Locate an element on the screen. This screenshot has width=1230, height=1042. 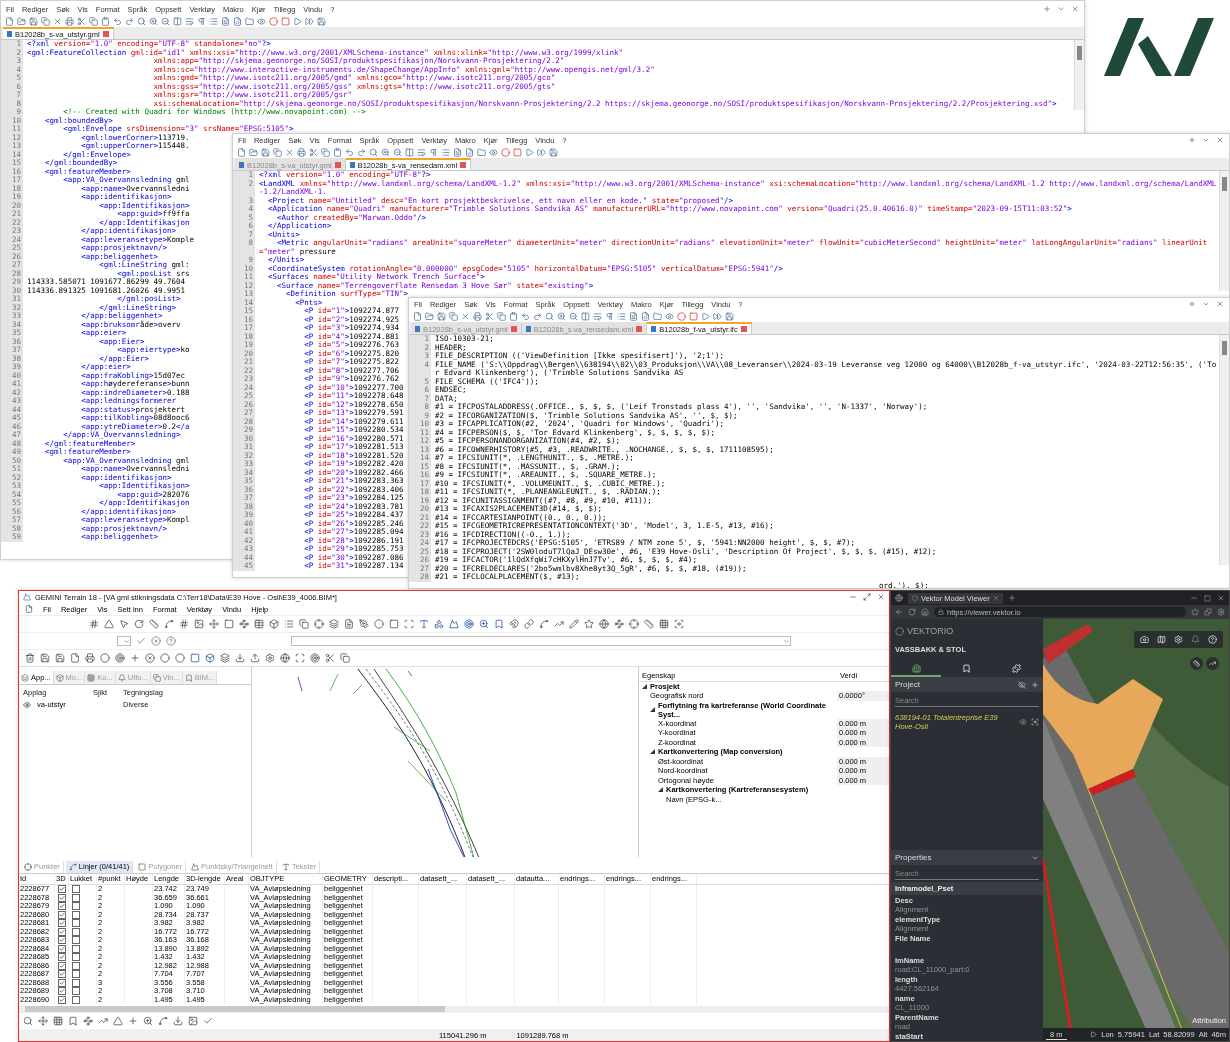
brand-name: VEKTORIO is located at coordinates (930, 631).